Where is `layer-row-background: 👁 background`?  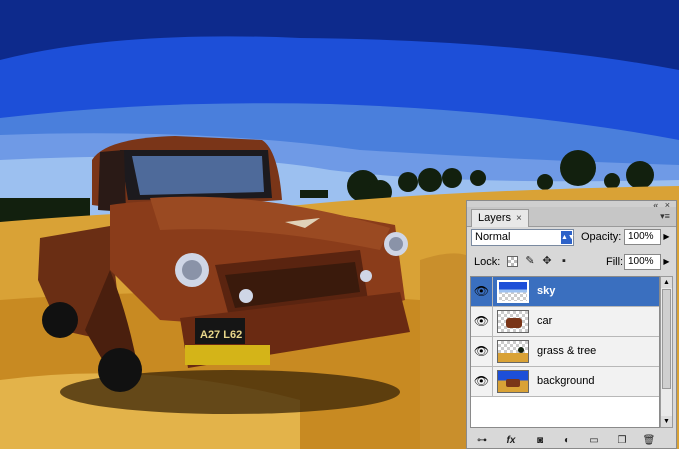 layer-row-background: 👁 background is located at coordinates (565, 382).